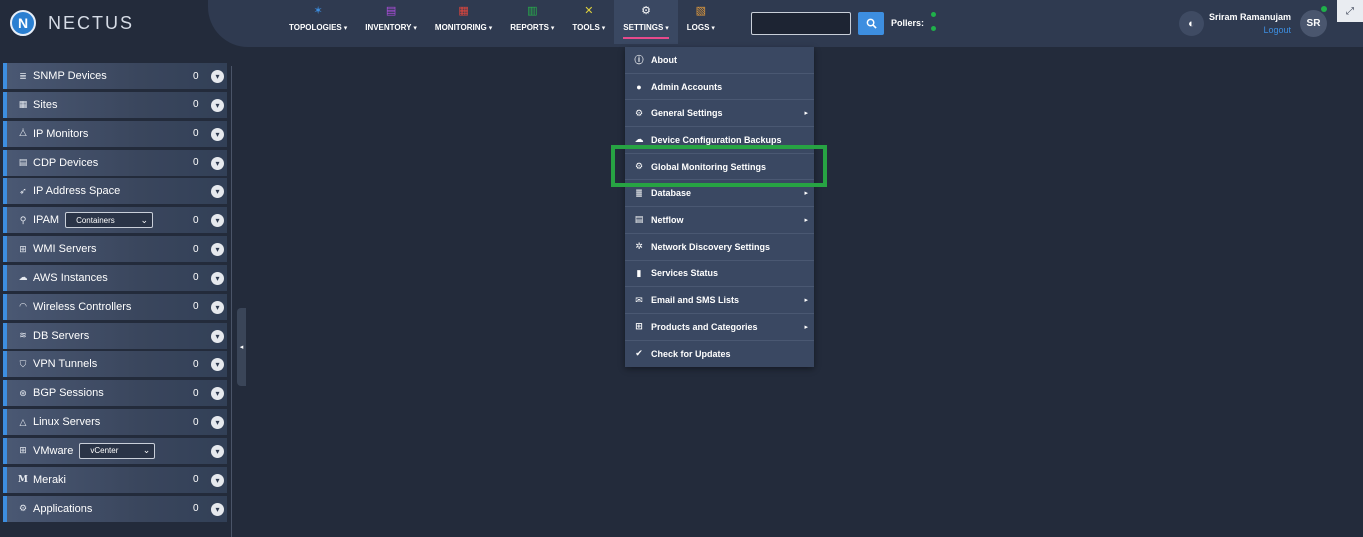 Image resolution: width=1363 pixels, height=537 pixels. I want to click on nav-monitoring: ▦ MONITORING, so click(463, 22).